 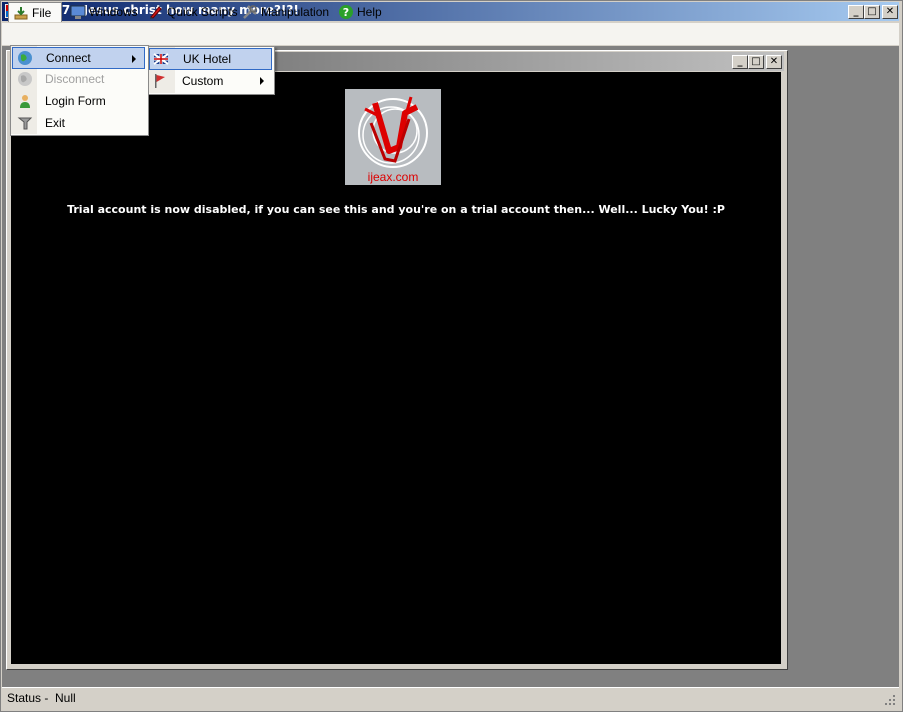 What do you see at coordinates (41, 698) in the screenshot?
I see `status-label: Status - Null` at bounding box center [41, 698].